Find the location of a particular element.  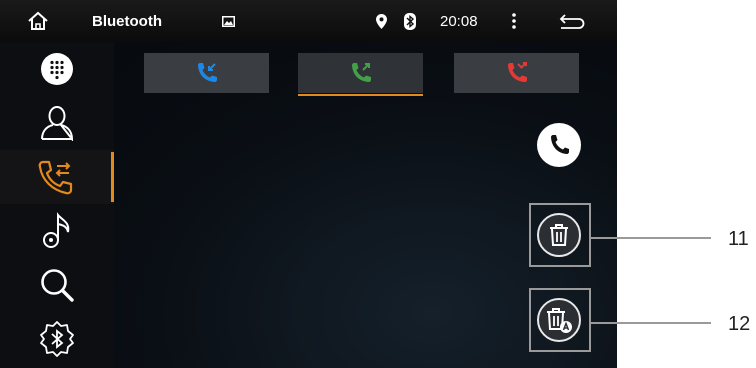

music-icon is located at coordinates (56, 230).